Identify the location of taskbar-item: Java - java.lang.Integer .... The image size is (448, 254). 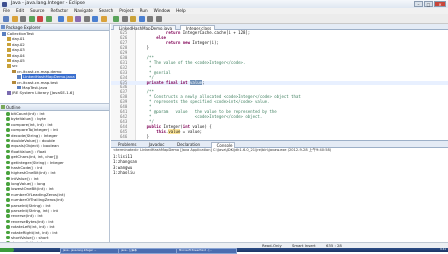
(90, 251).